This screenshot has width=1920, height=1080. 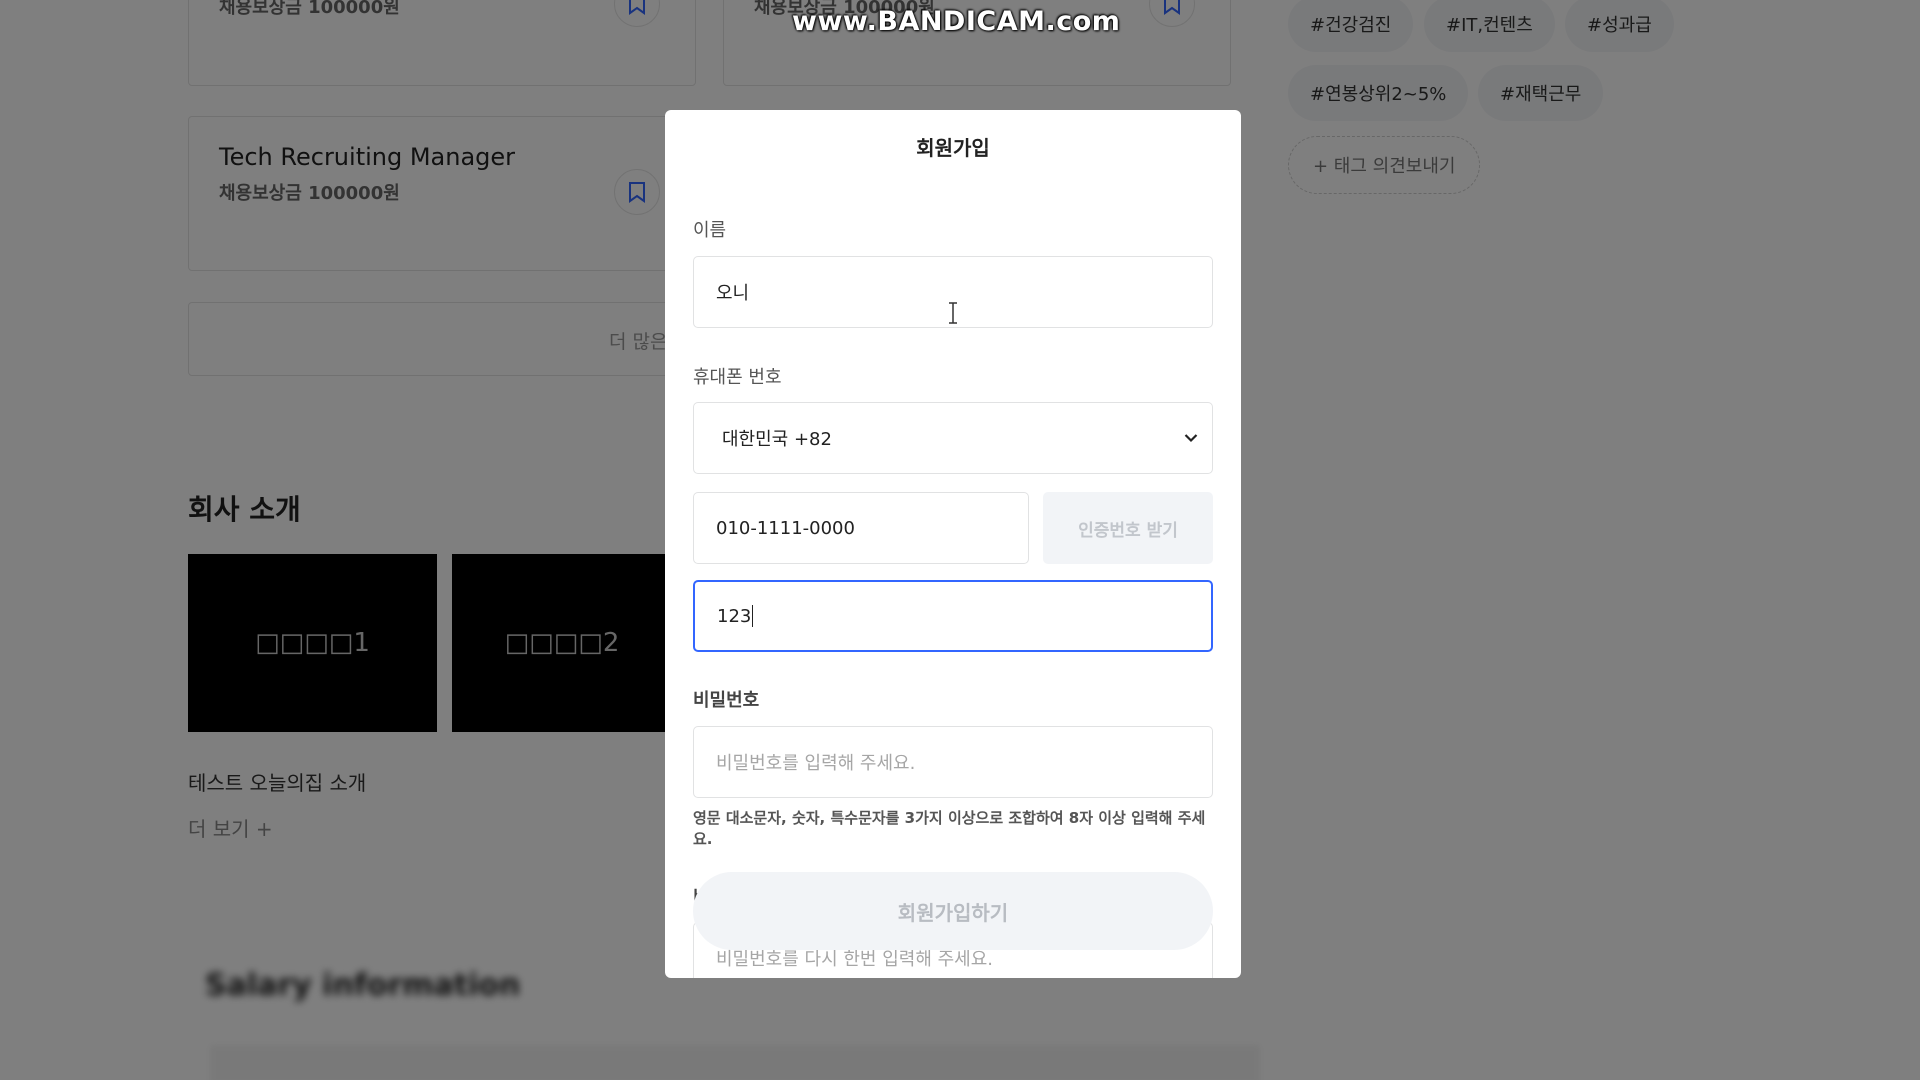 I want to click on signup-submit-button: 회원가입하기, so click(x=953, y=911).